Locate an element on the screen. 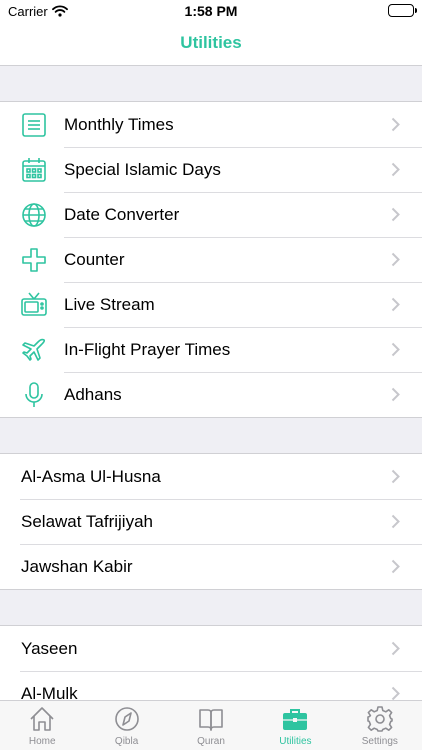 The width and height of the screenshot is (422, 750). adhans-row: Adhans is located at coordinates (211, 394).